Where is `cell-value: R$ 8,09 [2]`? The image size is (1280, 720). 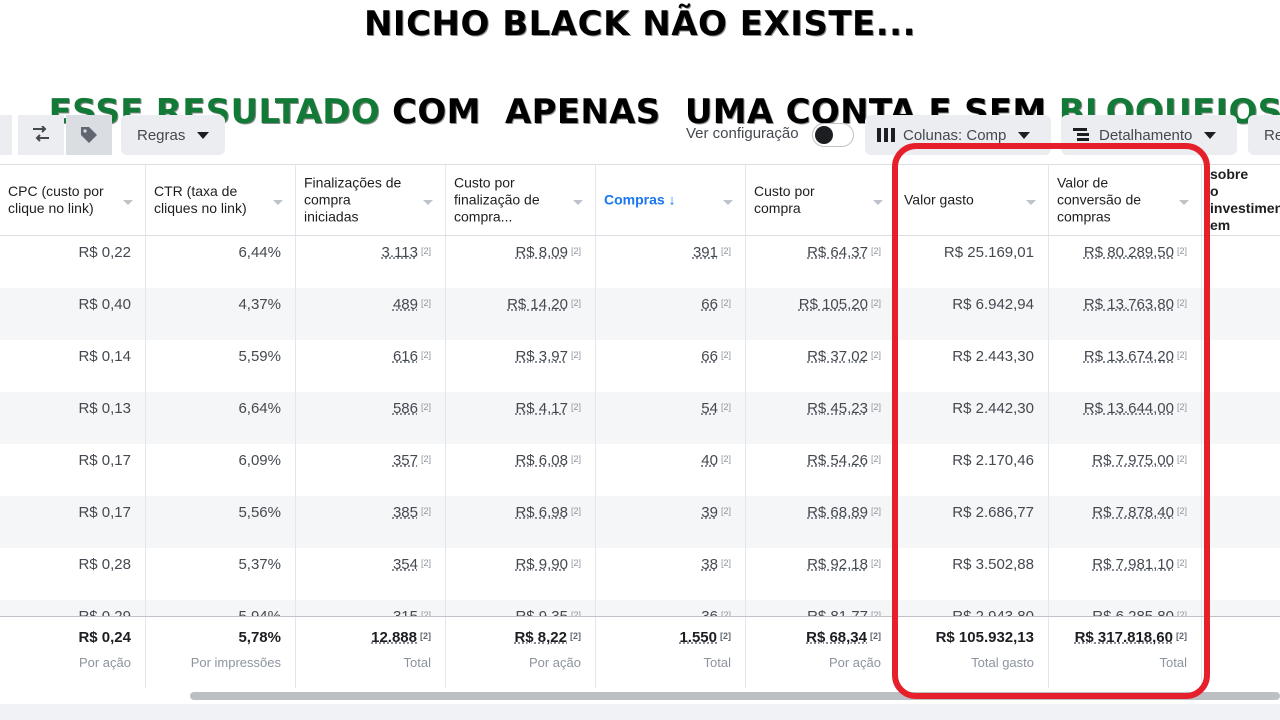 cell-value: R$ 8,09 [2] is located at coordinates (548, 252).